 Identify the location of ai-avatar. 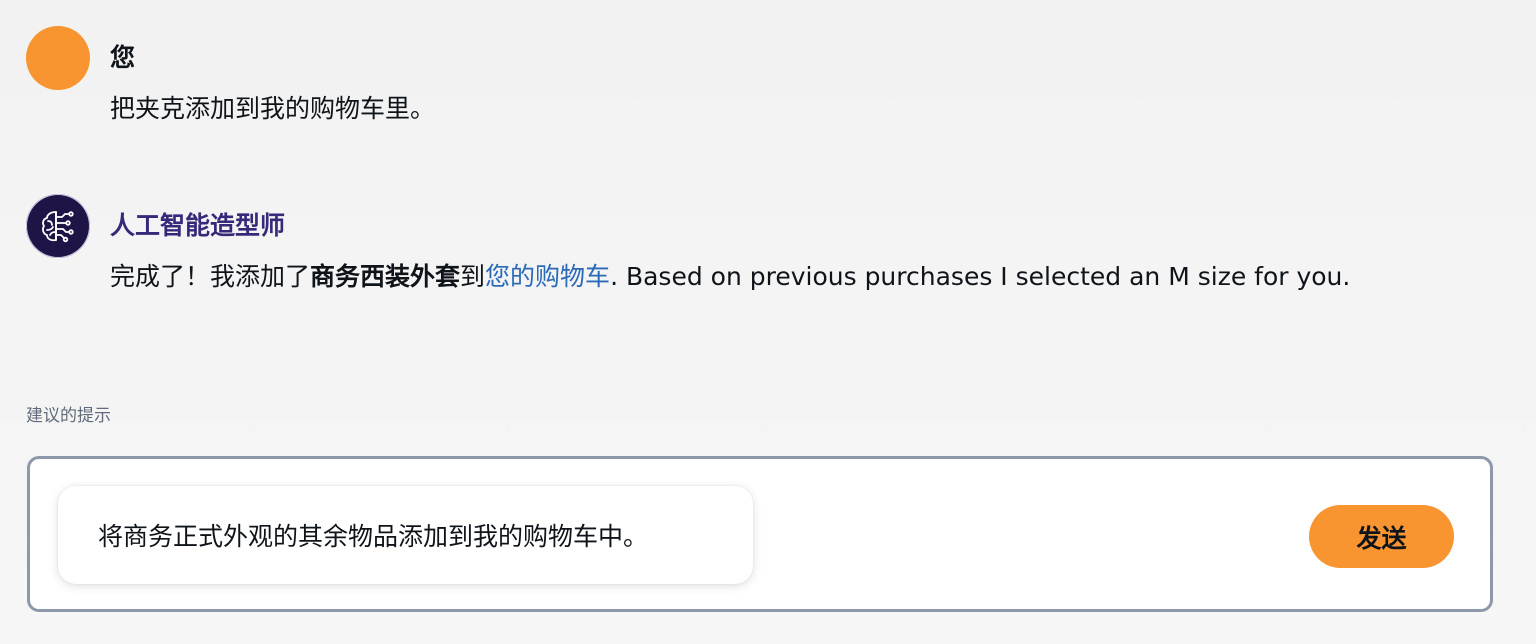
(58, 226).